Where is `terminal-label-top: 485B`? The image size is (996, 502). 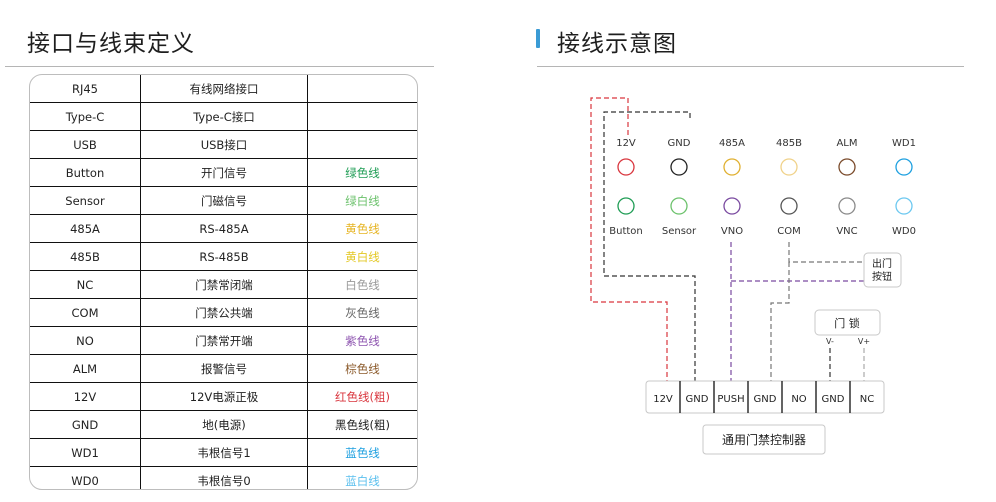 terminal-label-top: 485B is located at coordinates (789, 143).